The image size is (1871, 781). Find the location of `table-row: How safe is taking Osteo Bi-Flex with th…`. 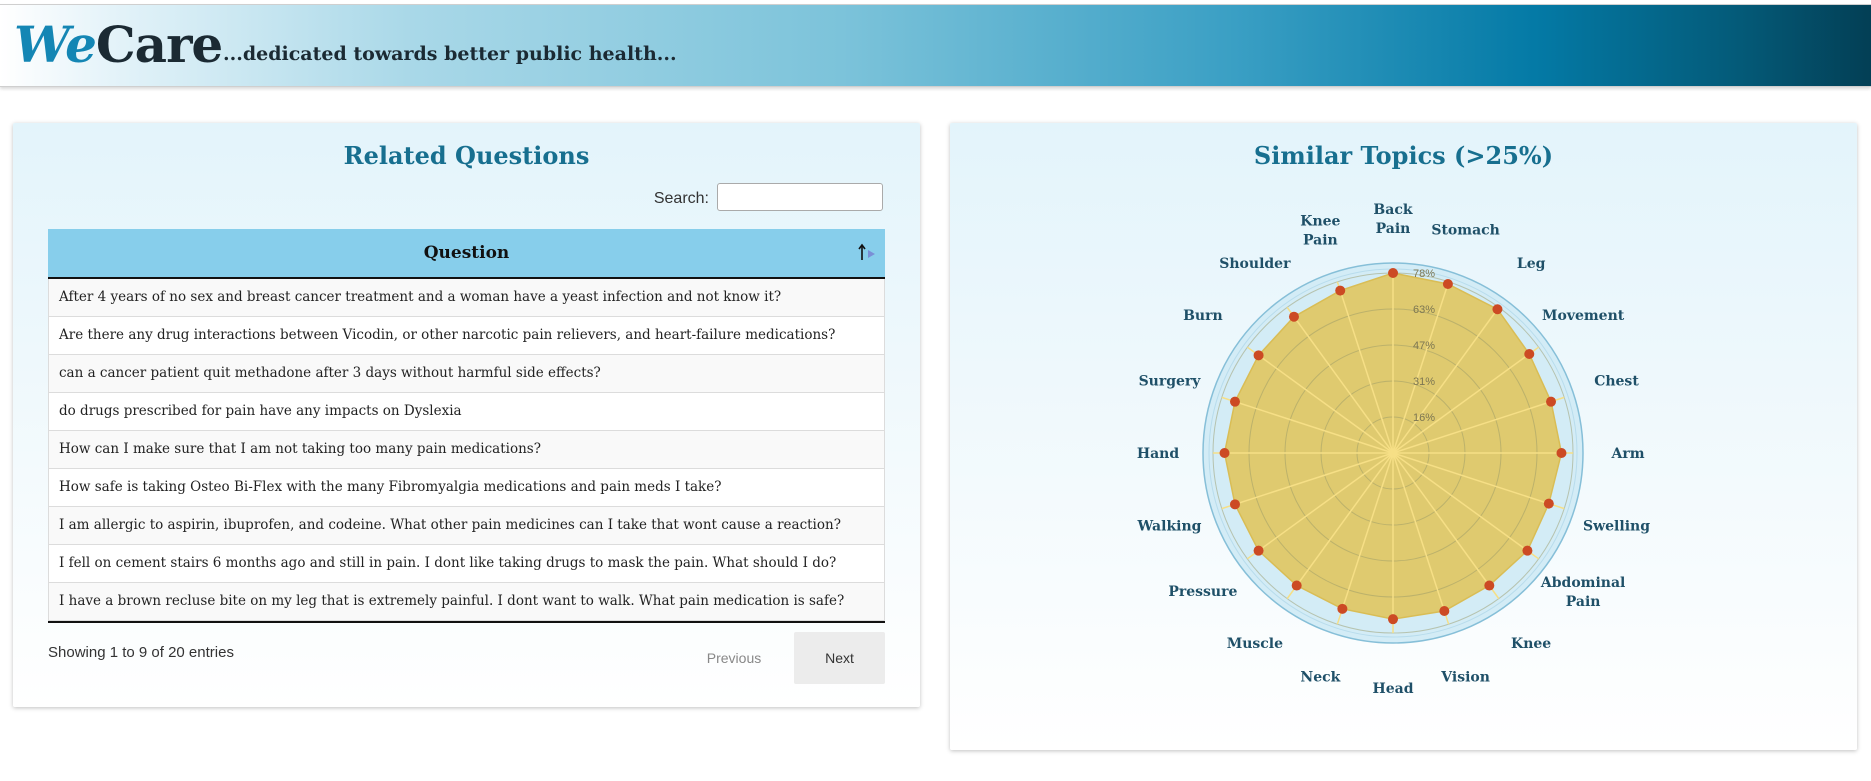

table-row: How safe is taking Osteo Bi-Flex with th… is located at coordinates (466, 488).